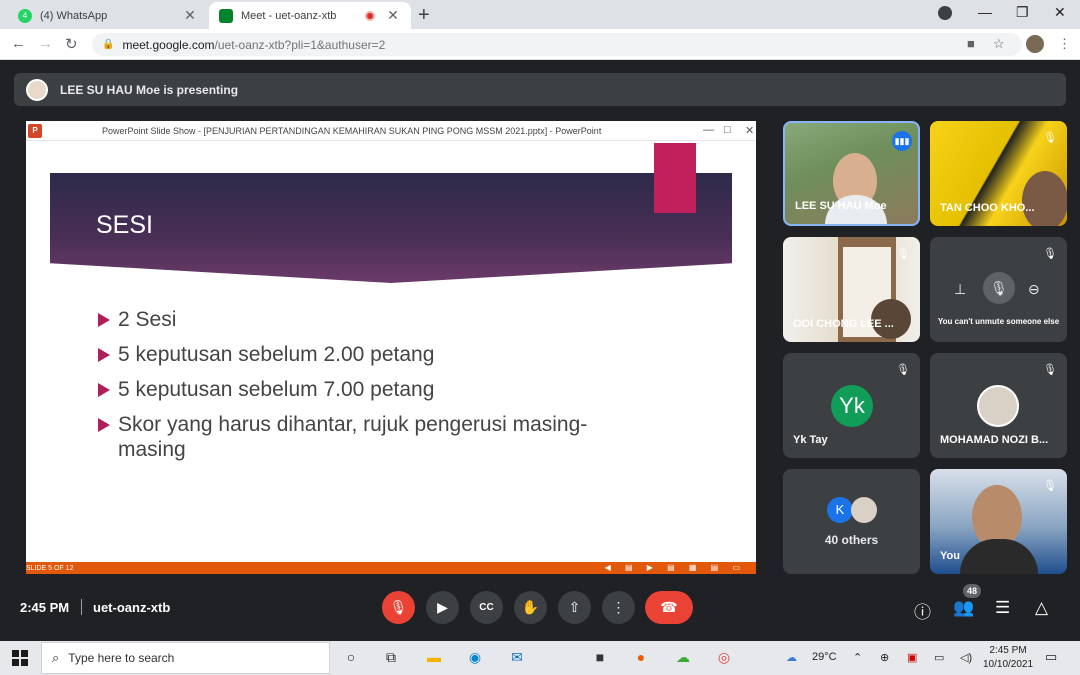 The image size is (1080, 675). Describe the element at coordinates (358, 354) in the screenshot. I see `list-item: 5 keputusan sebelum 2.00 petang` at that location.